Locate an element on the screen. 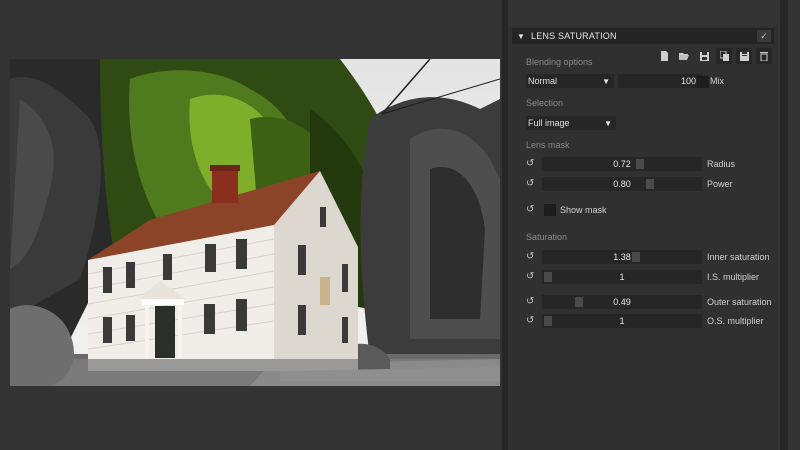 The image size is (800, 450). selection-value: Full image is located at coordinates (549, 123).